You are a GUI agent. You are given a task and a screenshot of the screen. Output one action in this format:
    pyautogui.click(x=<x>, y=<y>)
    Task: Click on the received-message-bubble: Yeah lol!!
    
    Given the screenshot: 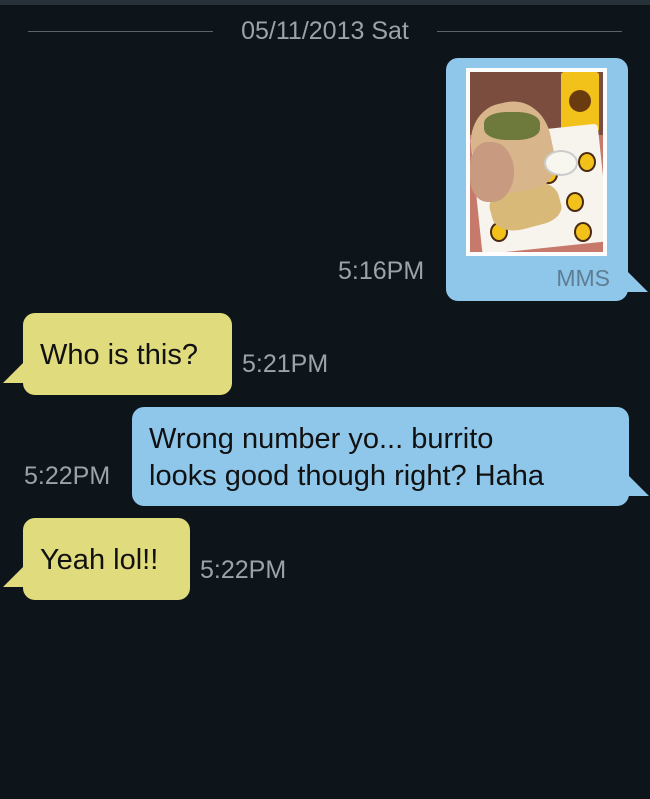 What is the action you would take?
    pyautogui.click(x=106, y=559)
    